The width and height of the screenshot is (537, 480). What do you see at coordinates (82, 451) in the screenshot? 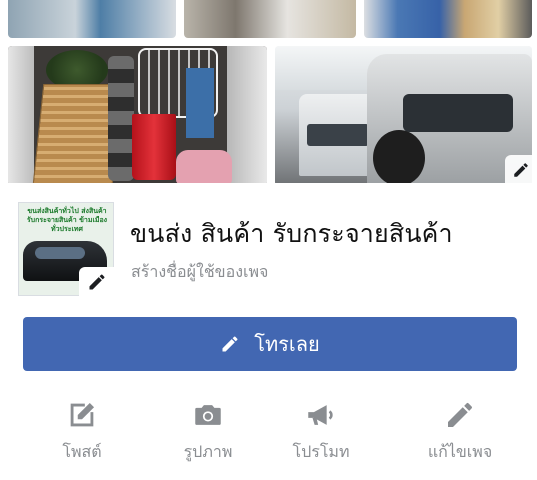
I see `post-label: โพสต์` at bounding box center [82, 451].